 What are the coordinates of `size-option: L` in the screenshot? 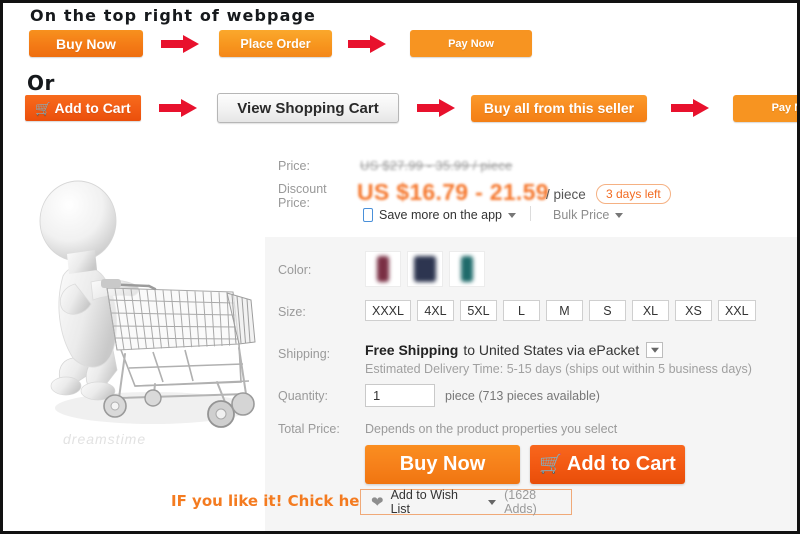 It's located at (521, 310).